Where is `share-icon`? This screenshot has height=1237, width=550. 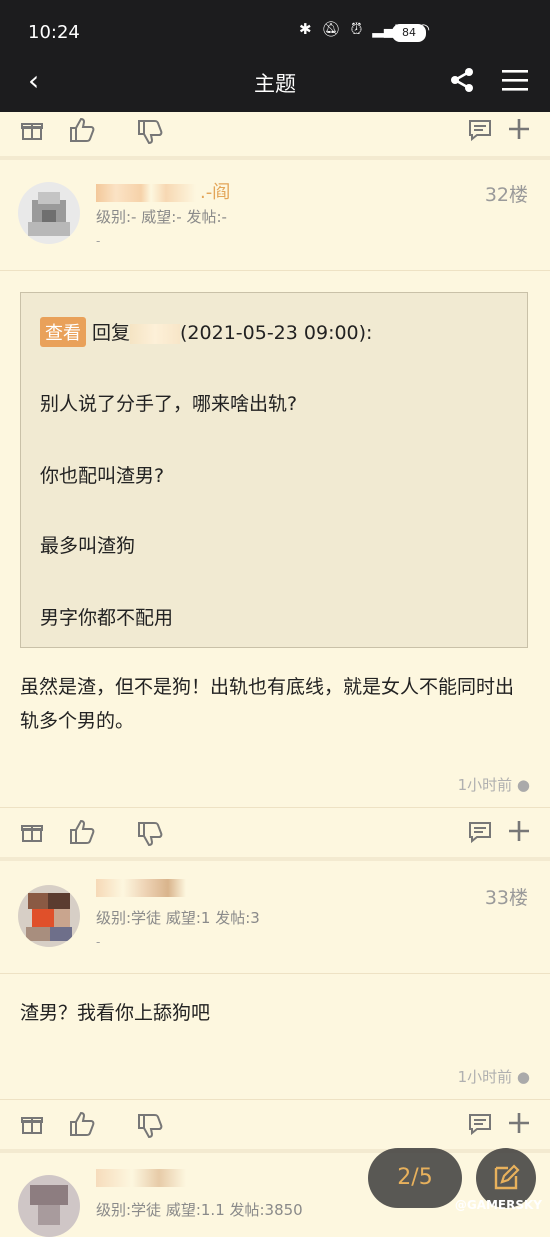
share-icon is located at coordinates (462, 80).